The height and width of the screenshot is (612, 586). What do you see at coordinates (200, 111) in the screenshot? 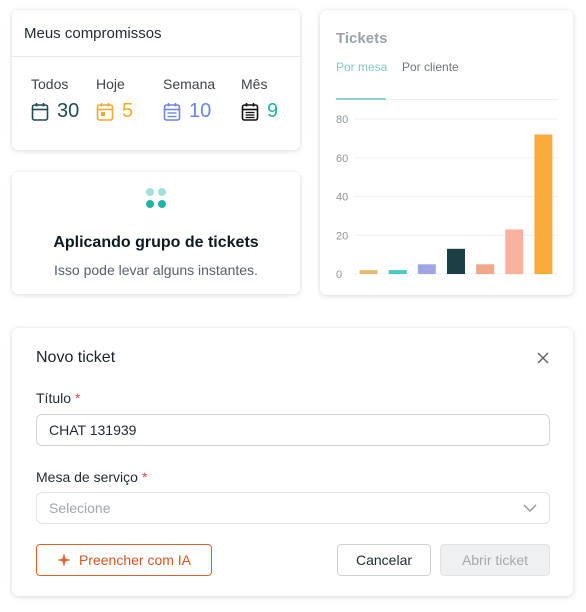
I see `period-count: 10` at bounding box center [200, 111].